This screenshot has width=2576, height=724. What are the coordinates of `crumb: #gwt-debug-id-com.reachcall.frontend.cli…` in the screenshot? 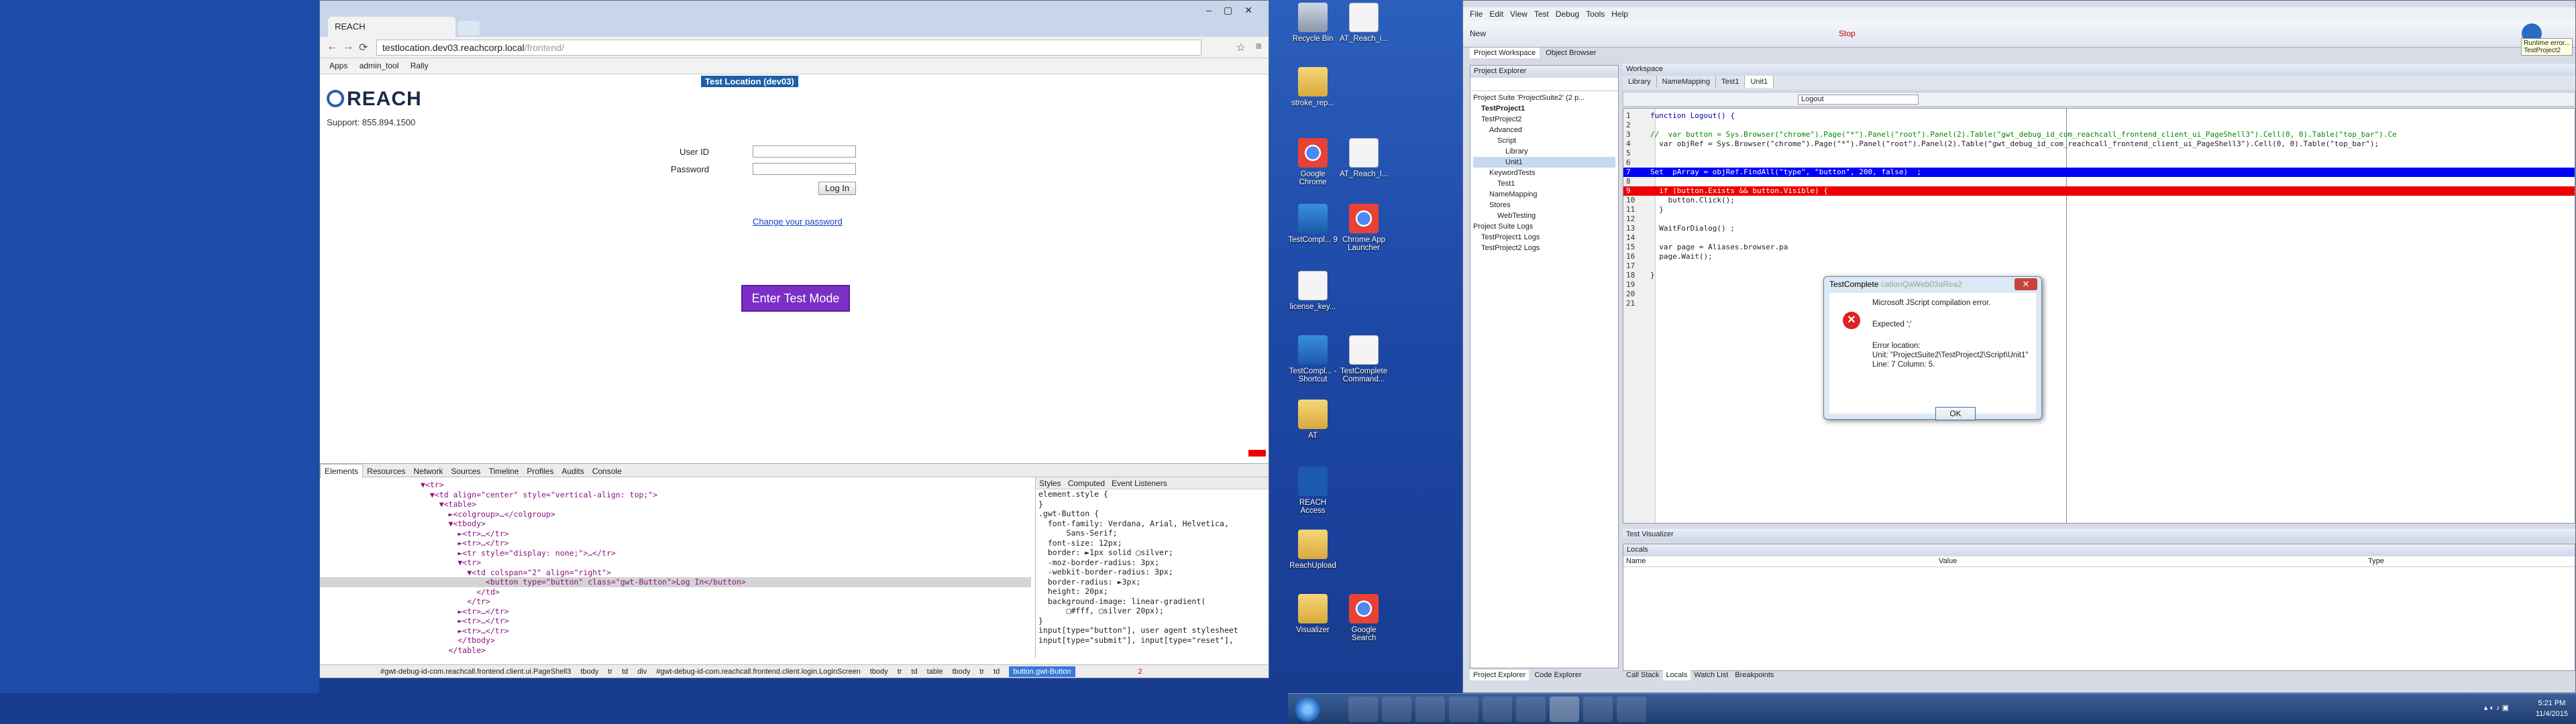 It's located at (475, 672).